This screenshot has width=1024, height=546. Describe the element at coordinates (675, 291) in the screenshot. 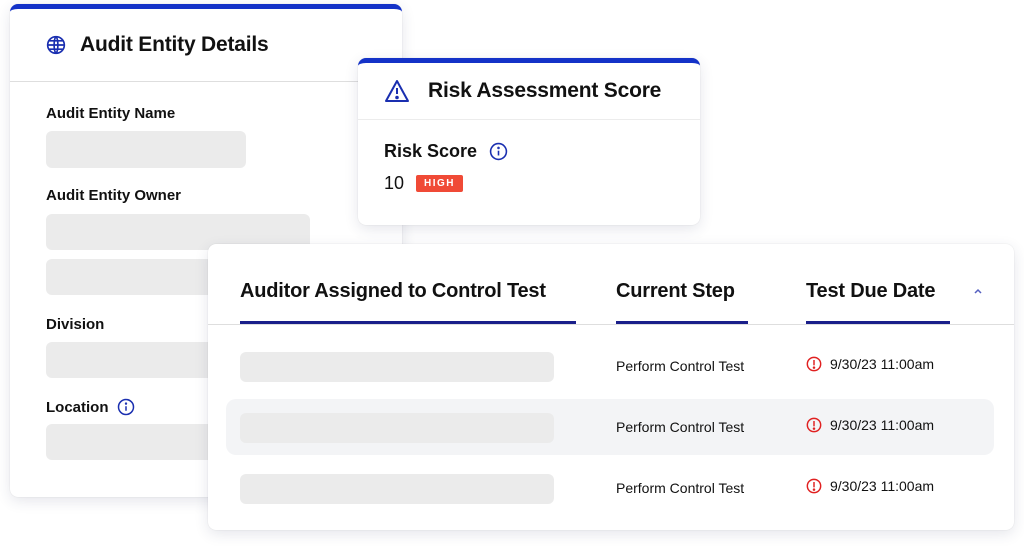

I see `column-header-current-step: Current Step` at that location.